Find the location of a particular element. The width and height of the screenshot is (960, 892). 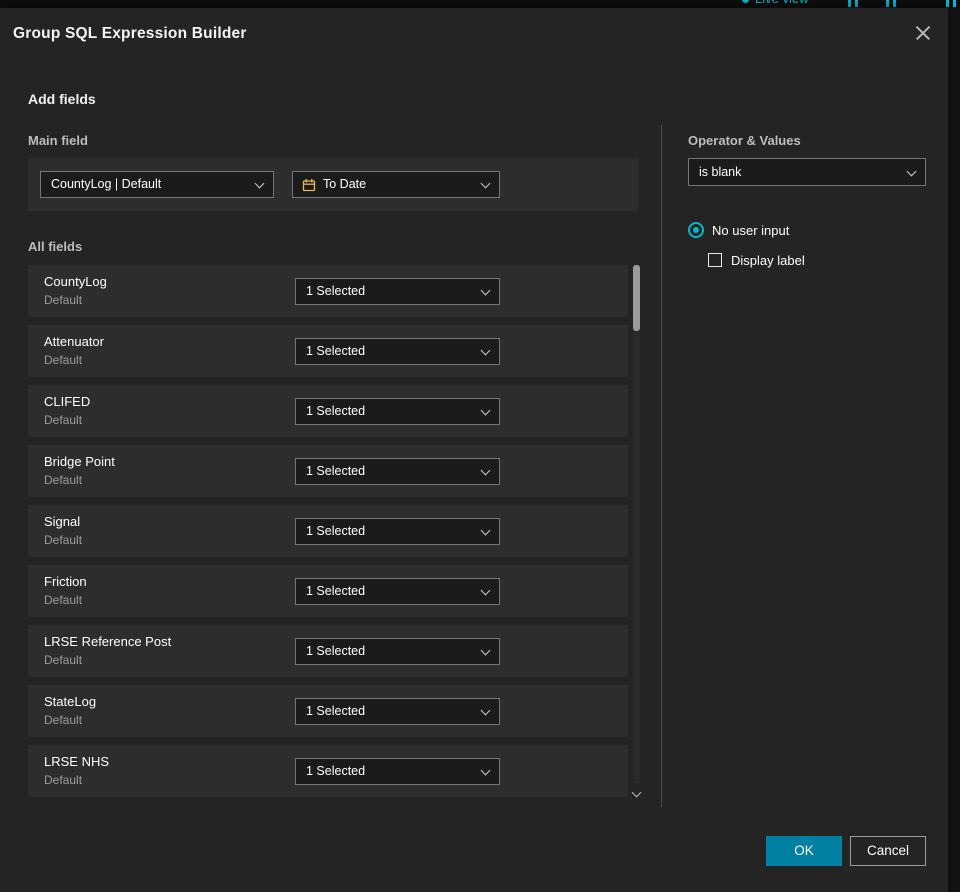

field-row: Signal Default 1 Selected is located at coordinates (328, 531).